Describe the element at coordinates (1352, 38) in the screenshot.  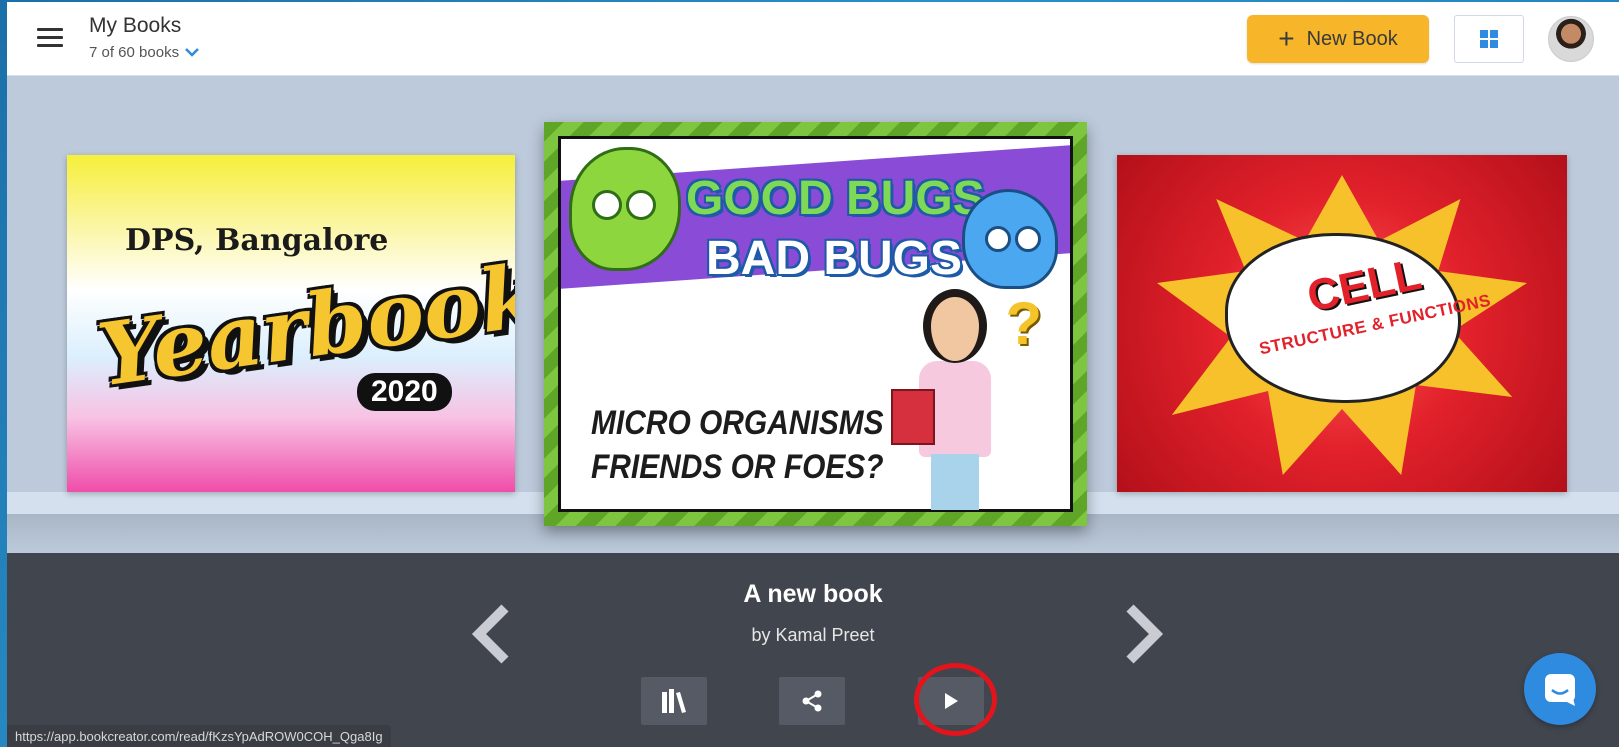
I see `new-book-label: New Book` at that location.